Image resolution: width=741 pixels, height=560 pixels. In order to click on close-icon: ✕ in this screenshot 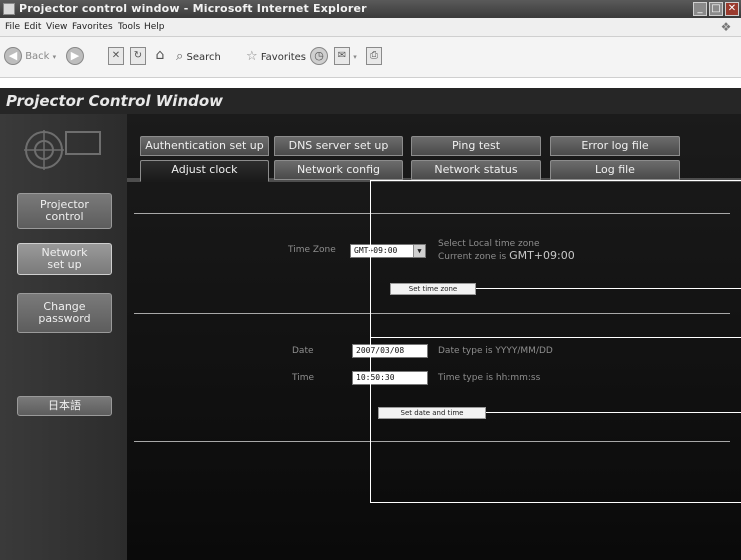, I will do `click(732, 9)`.